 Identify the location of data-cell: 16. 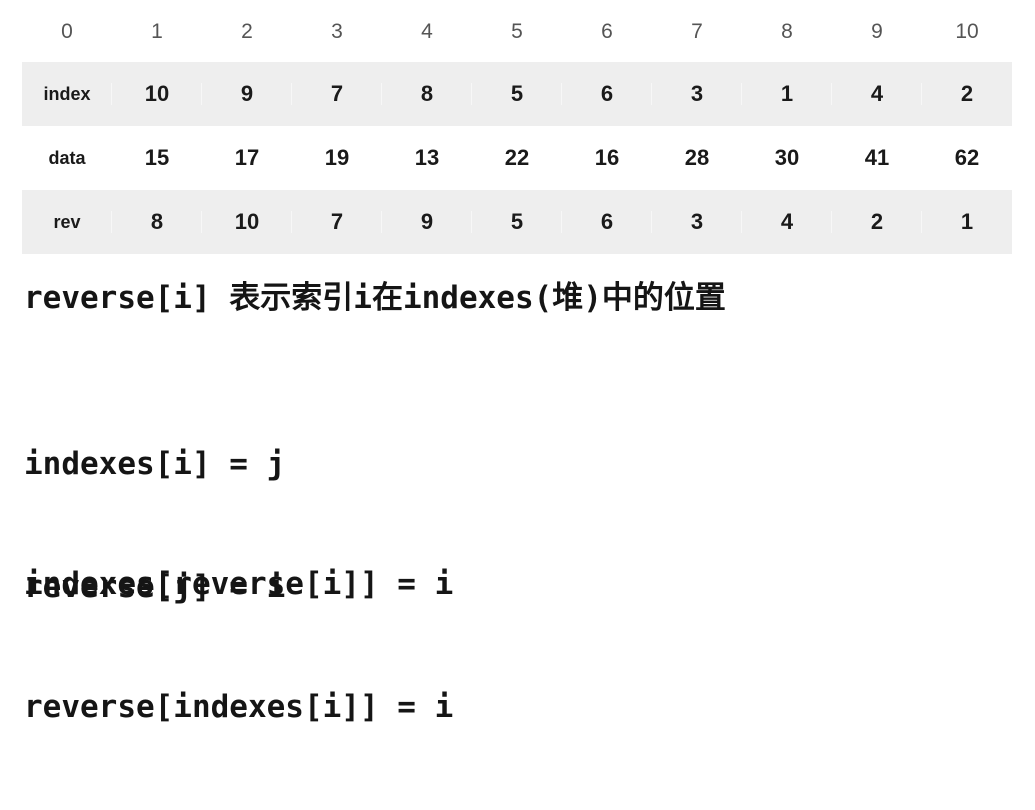
(607, 157).